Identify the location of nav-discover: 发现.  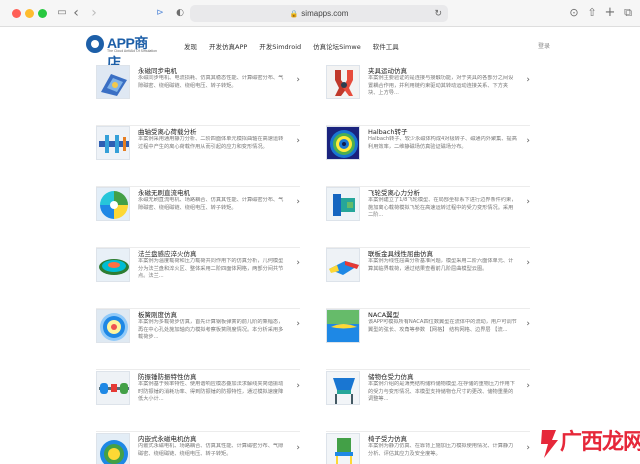
(190, 46).